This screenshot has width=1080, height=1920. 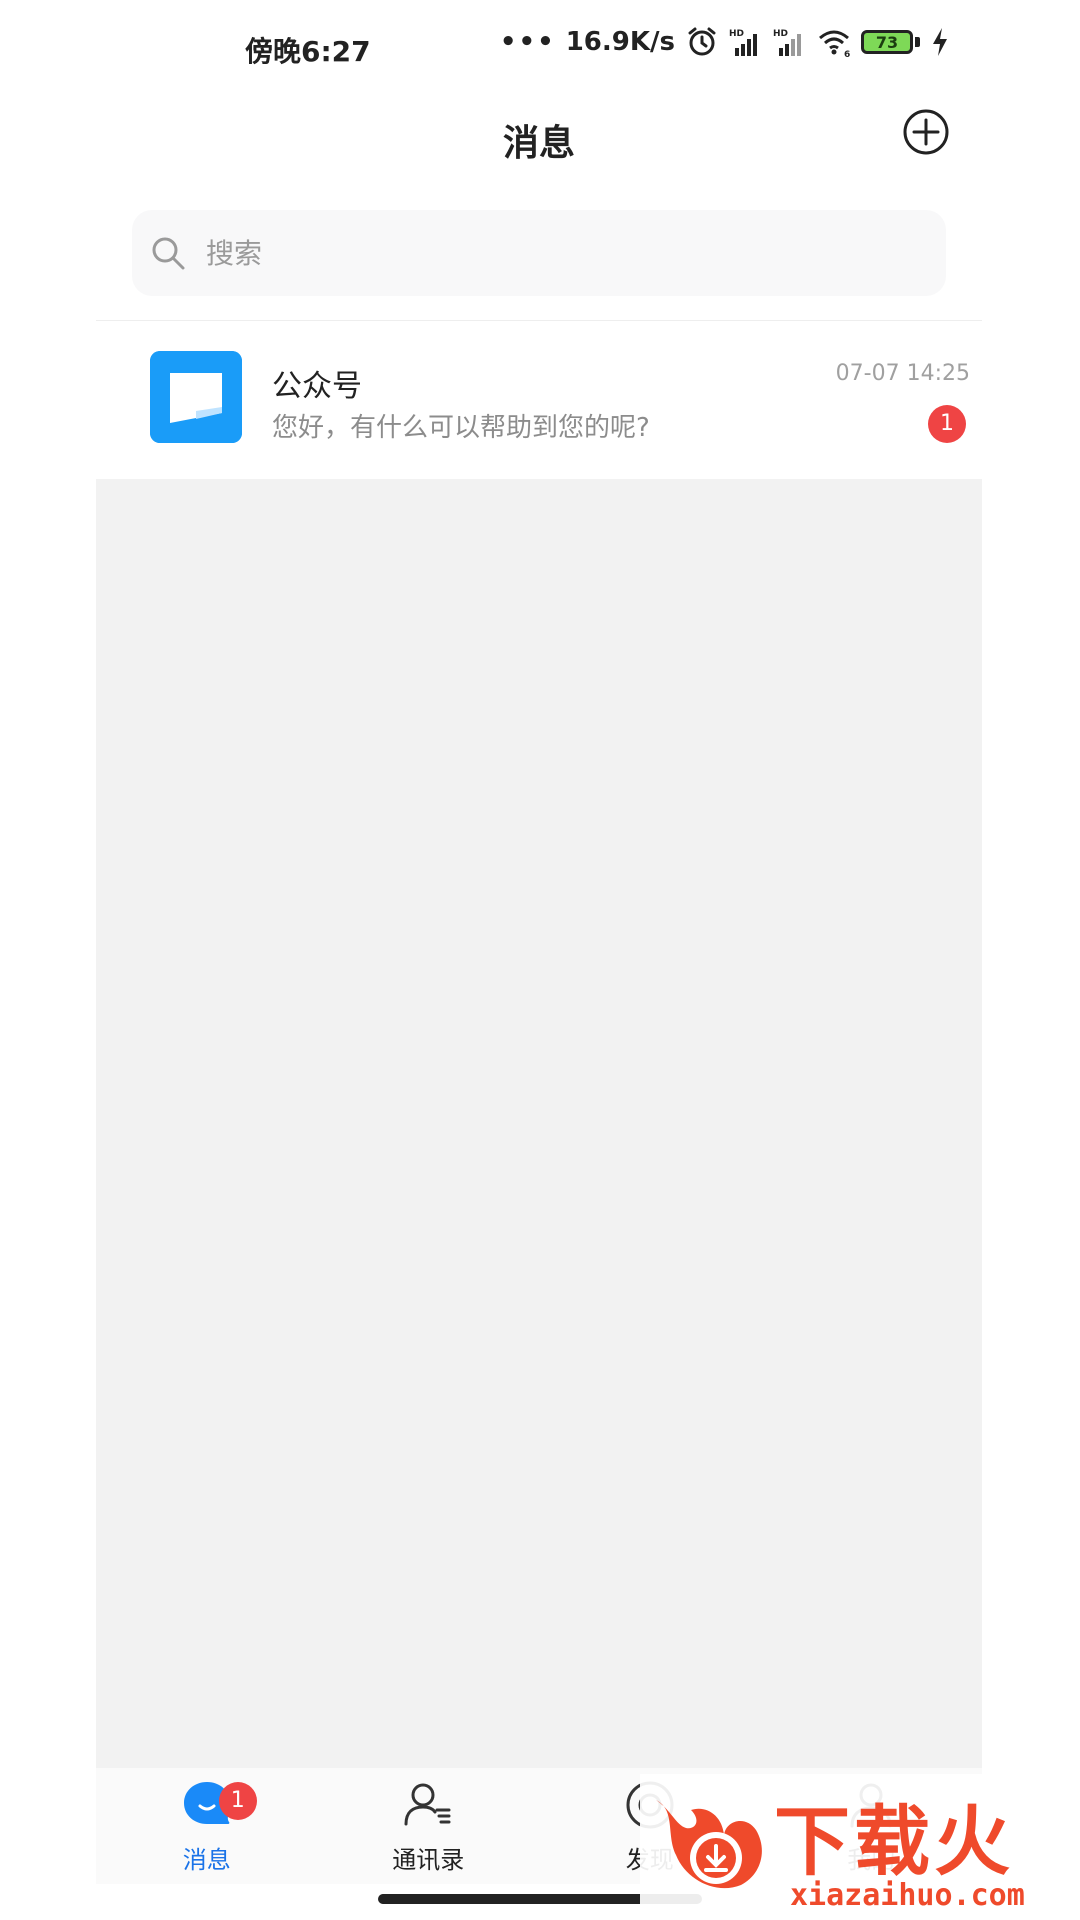 I want to click on tab-badge: 1, so click(x=237, y=1801).